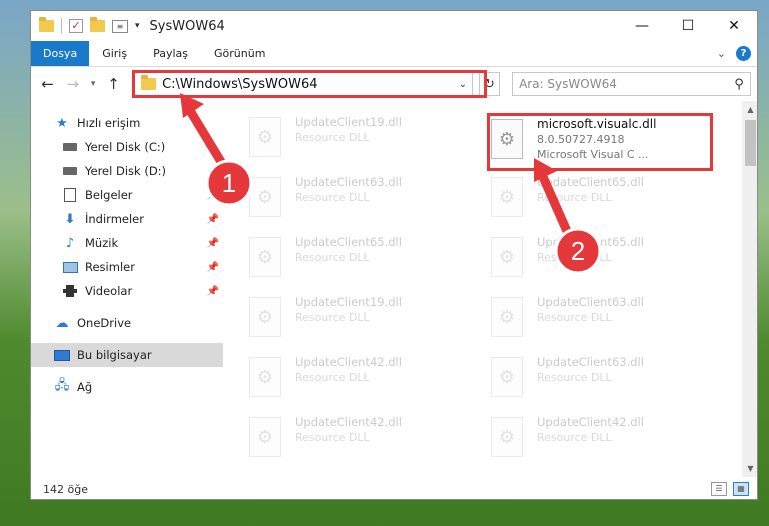 The image size is (769, 526). What do you see at coordinates (394, 54) in the screenshot?
I see `ribbon-tabs: Dosya Giriş Paylaş Görünüm ⌄ ?` at bounding box center [394, 54].